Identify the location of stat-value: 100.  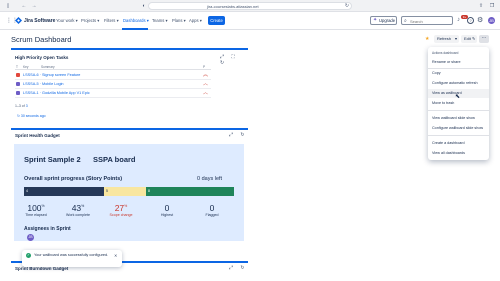
(34, 208).